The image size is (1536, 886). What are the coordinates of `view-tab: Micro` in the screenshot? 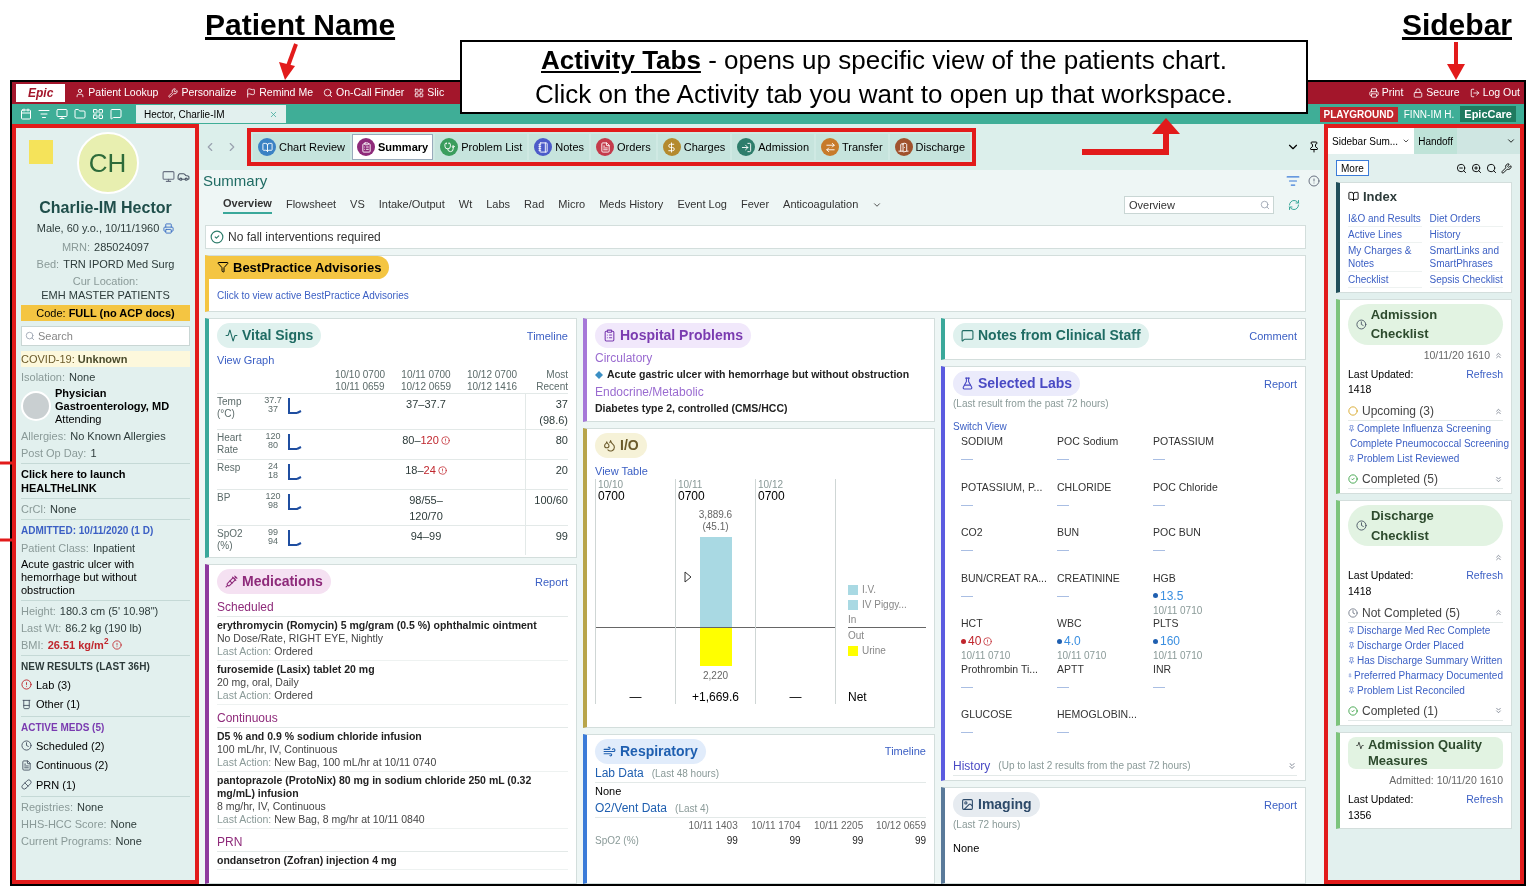 It's located at (572, 204).